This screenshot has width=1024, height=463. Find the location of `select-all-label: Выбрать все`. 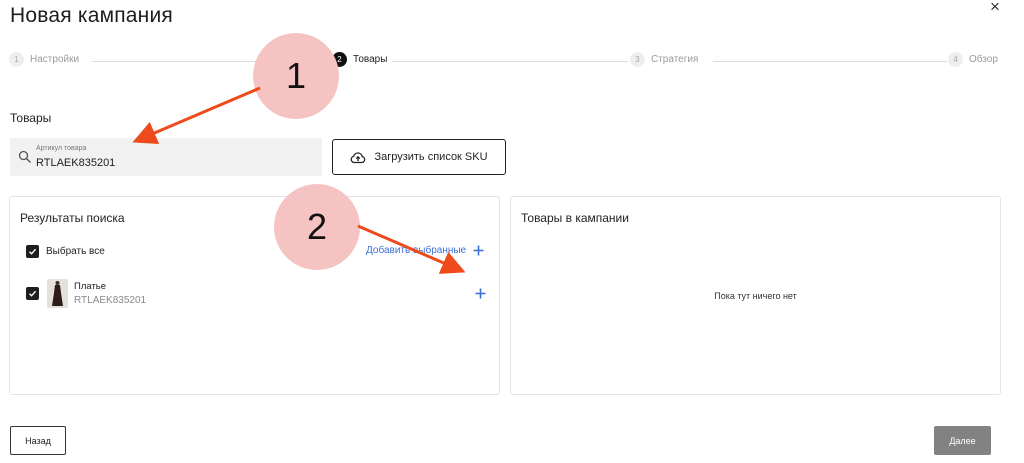

select-all-label: Выбрать все is located at coordinates (75, 251).